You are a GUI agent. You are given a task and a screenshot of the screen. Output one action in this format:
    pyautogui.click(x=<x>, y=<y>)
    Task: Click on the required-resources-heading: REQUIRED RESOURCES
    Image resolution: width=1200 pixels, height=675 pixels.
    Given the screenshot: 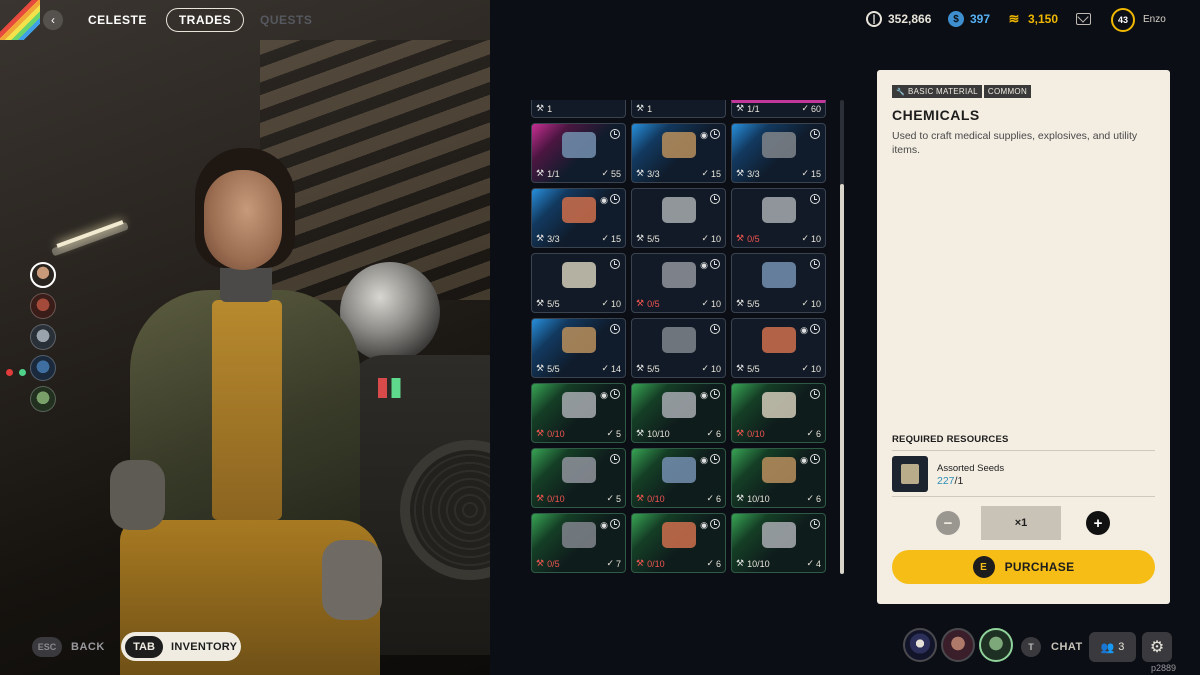 What is the action you would take?
    pyautogui.click(x=950, y=439)
    